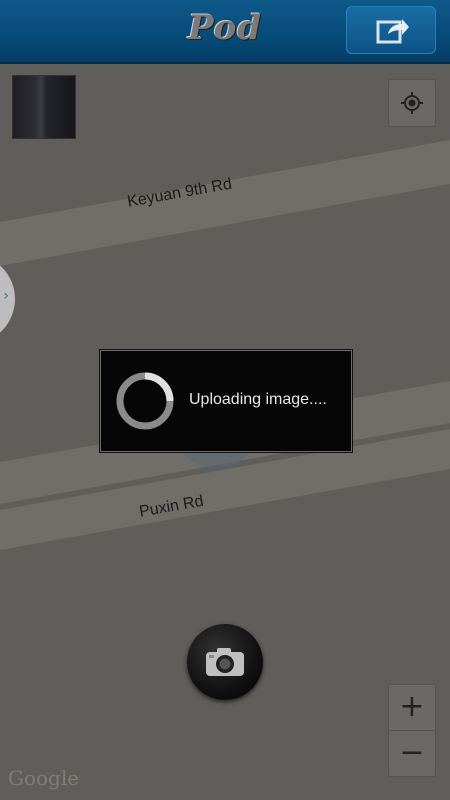 This screenshot has width=450, height=800. I want to click on image-thumbnail, so click(44, 107).